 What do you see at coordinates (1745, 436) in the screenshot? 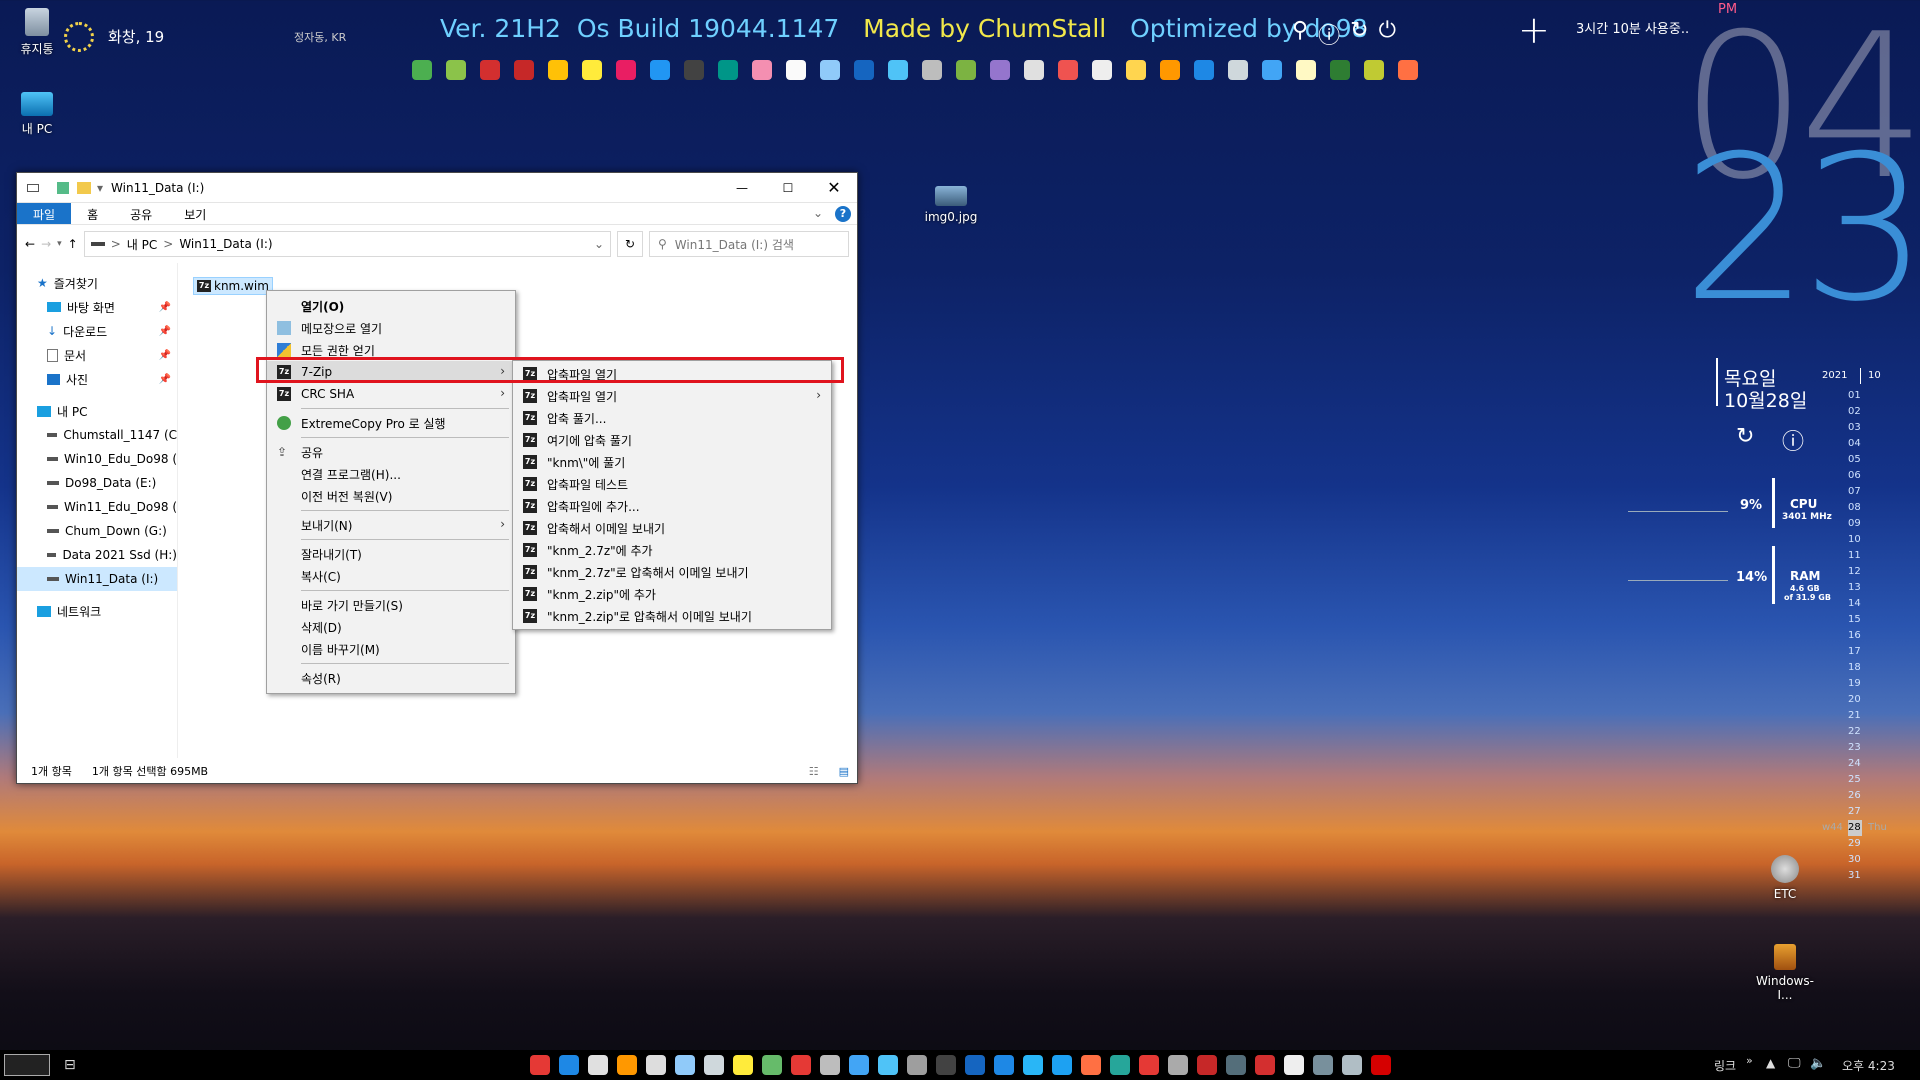
I see `clock-refresh-icon: ↻` at bounding box center [1745, 436].